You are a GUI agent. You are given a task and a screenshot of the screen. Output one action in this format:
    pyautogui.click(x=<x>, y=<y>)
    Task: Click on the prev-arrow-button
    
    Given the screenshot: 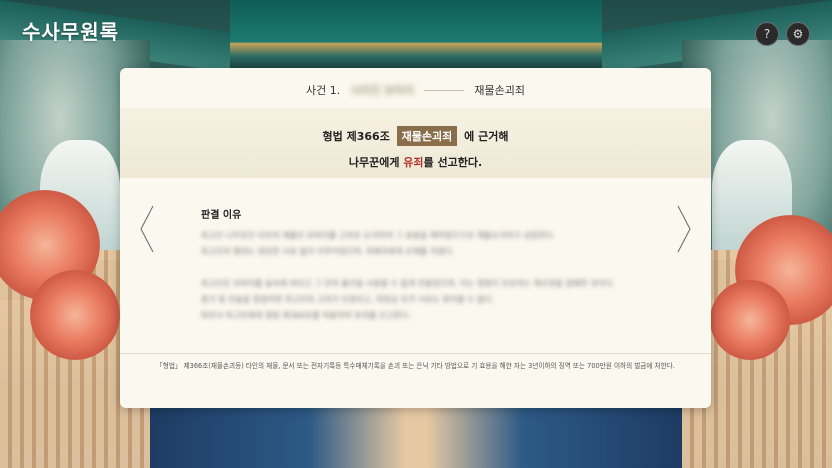 What is the action you would take?
    pyautogui.click(x=148, y=229)
    